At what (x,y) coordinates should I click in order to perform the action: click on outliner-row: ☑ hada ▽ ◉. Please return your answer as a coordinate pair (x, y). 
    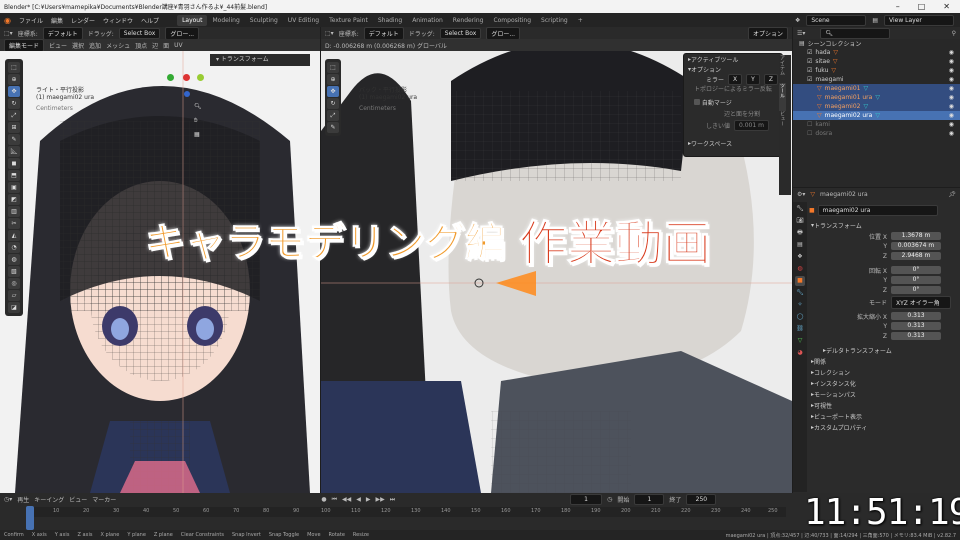
    Looking at the image, I should click on (876, 52).